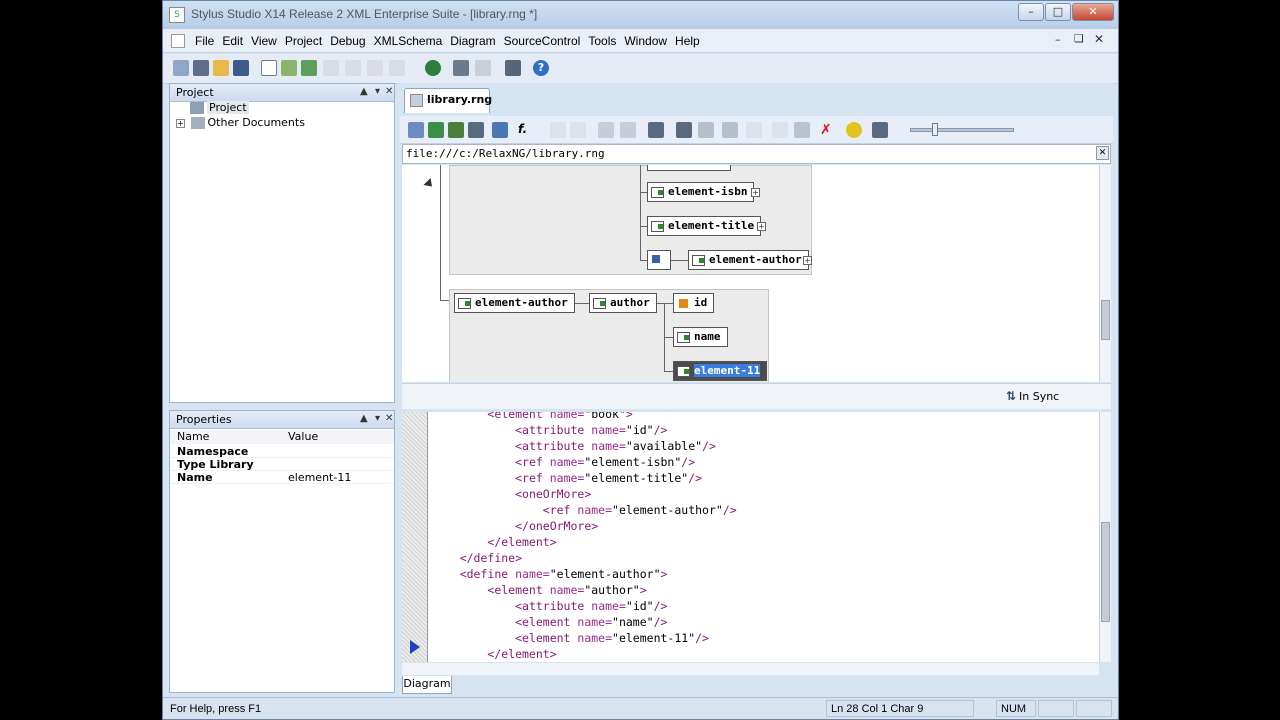 Image resolution: width=1280 pixels, height=720 pixels. I want to click on node-element-11: element-11, so click(720, 371).